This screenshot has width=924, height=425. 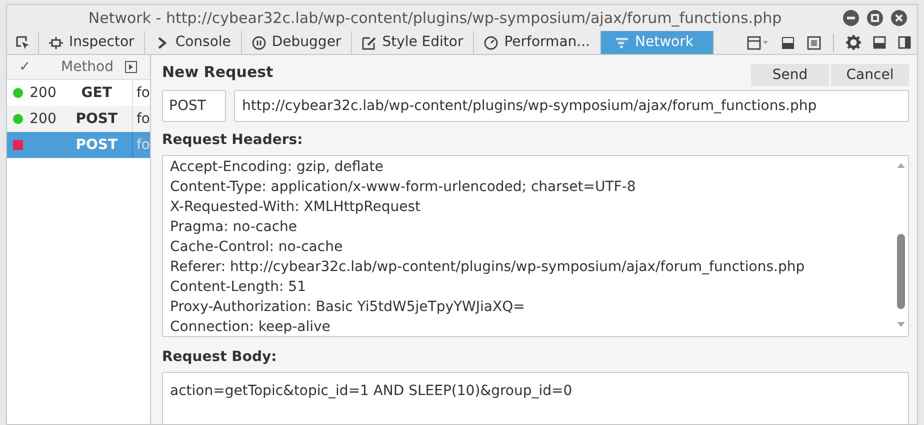 What do you see at coordinates (239, 287) in the screenshot?
I see `header-line: Content-Length: 51` at bounding box center [239, 287].